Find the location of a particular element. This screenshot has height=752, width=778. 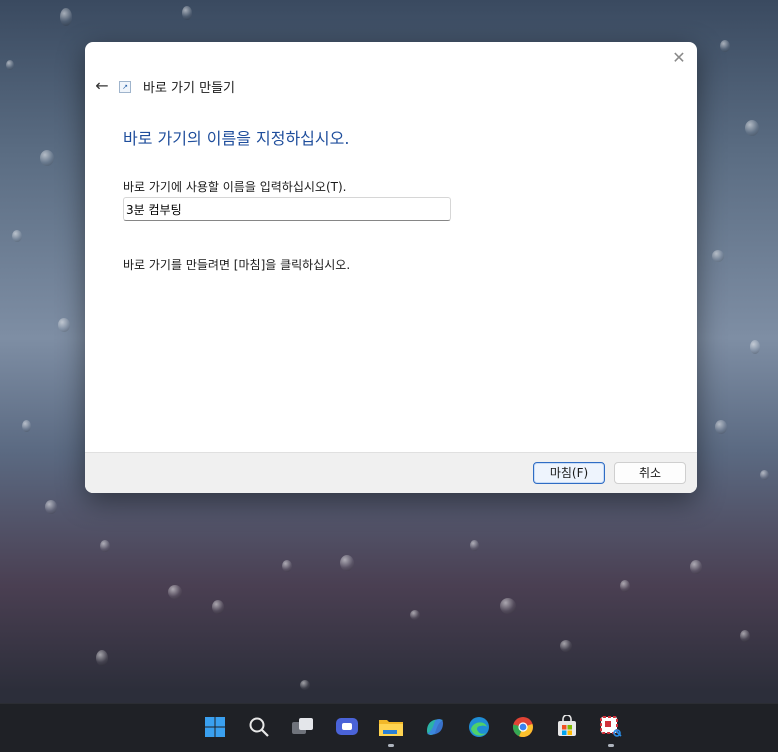

edge-icon is located at coordinates (479, 727).